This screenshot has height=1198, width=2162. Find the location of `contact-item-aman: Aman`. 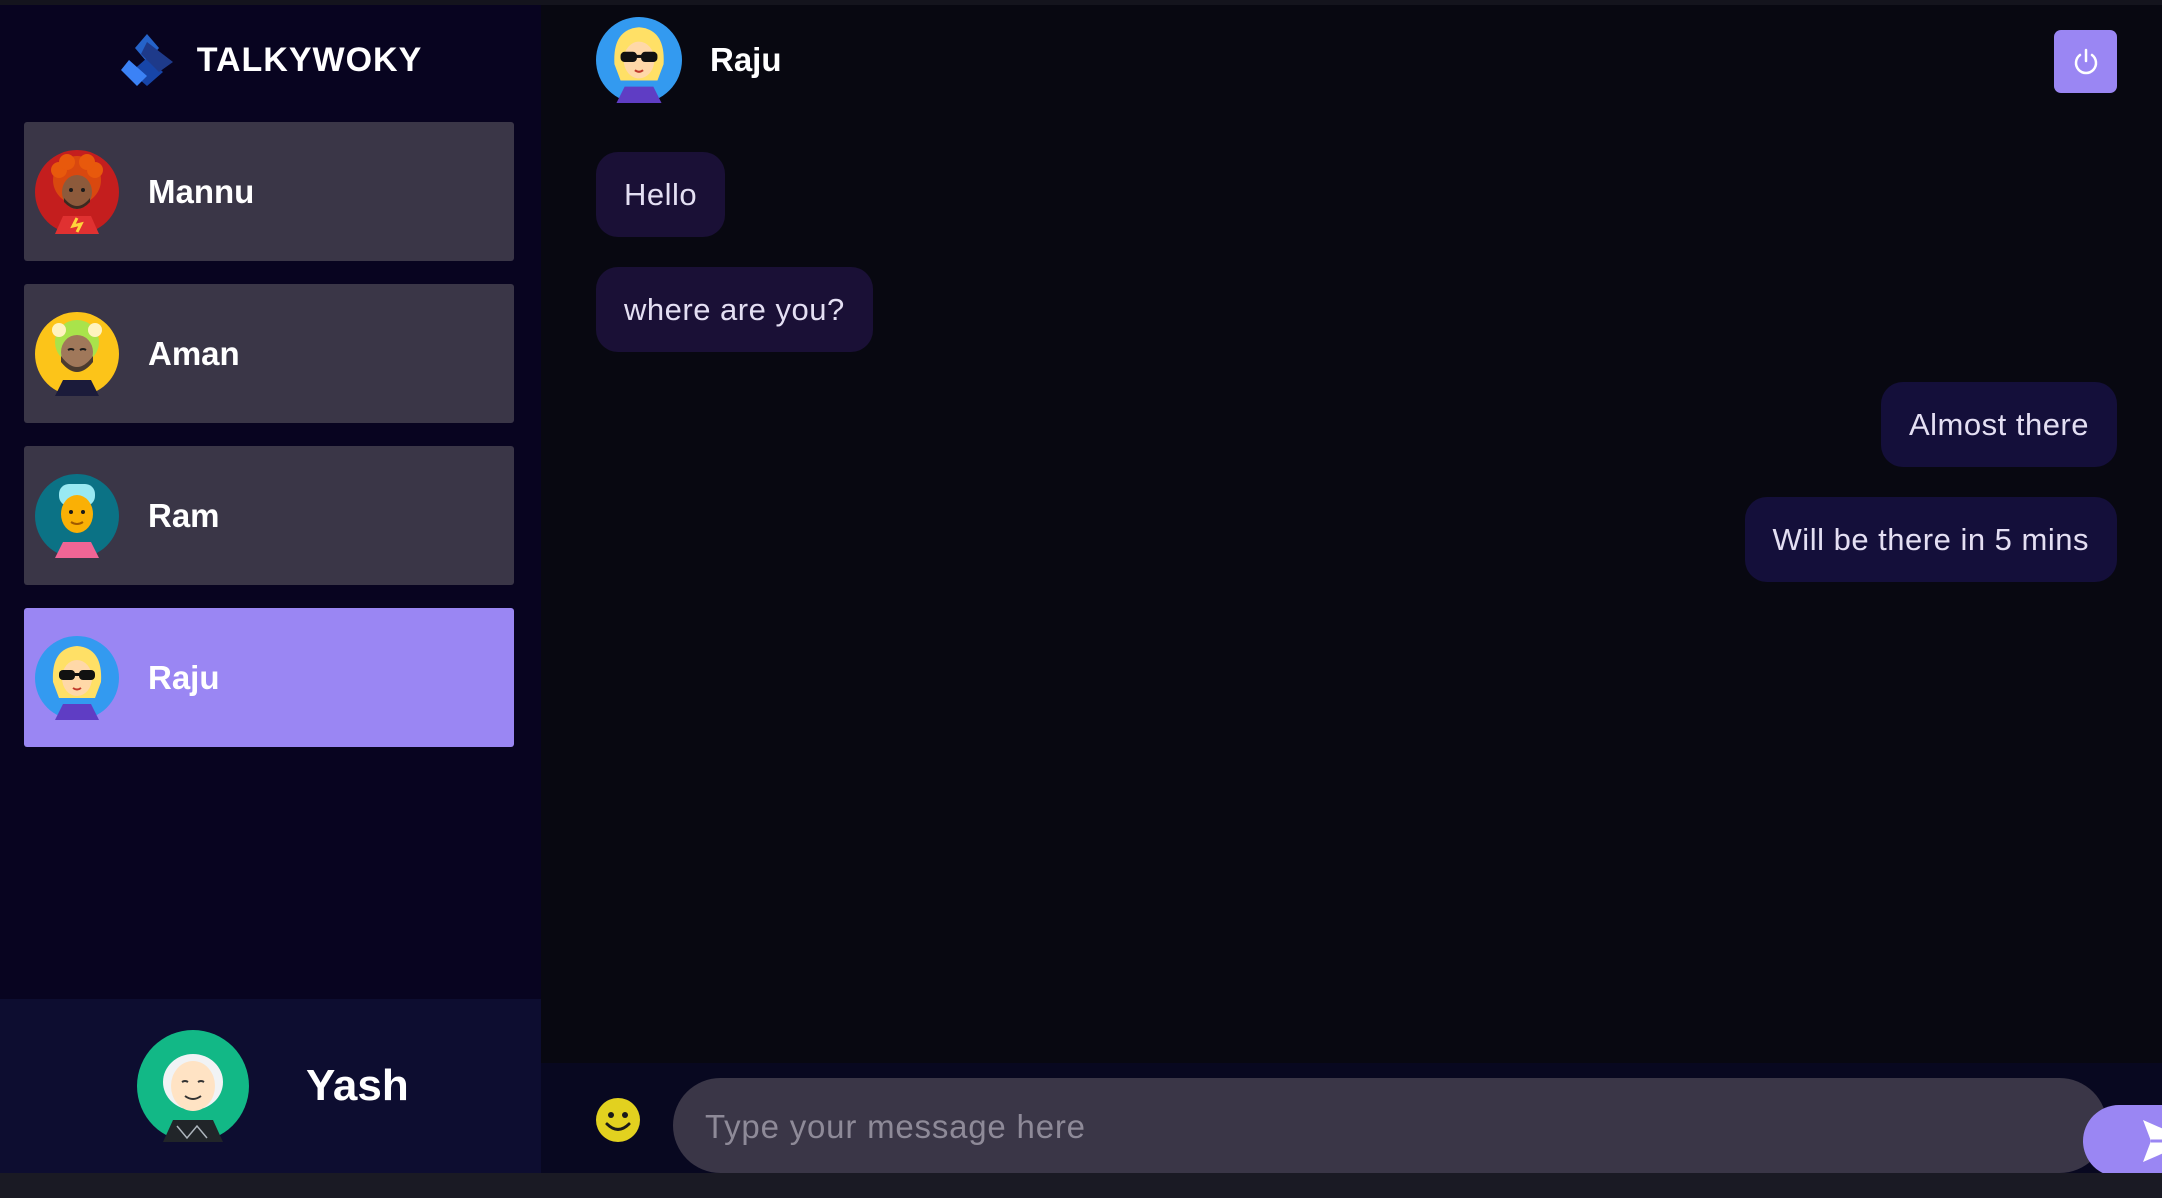

contact-item-aman: Aman is located at coordinates (269, 353).